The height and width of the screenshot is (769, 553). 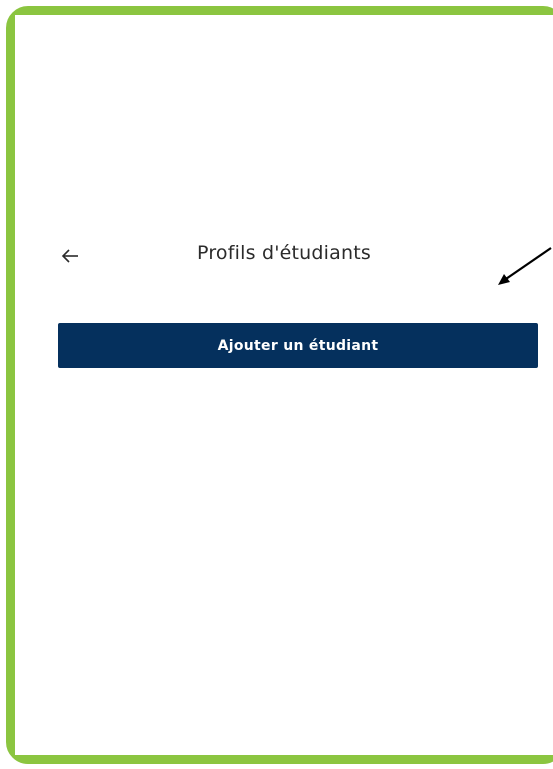 I want to click on page-header: Profils d'étudiants, so click(x=284, y=257).